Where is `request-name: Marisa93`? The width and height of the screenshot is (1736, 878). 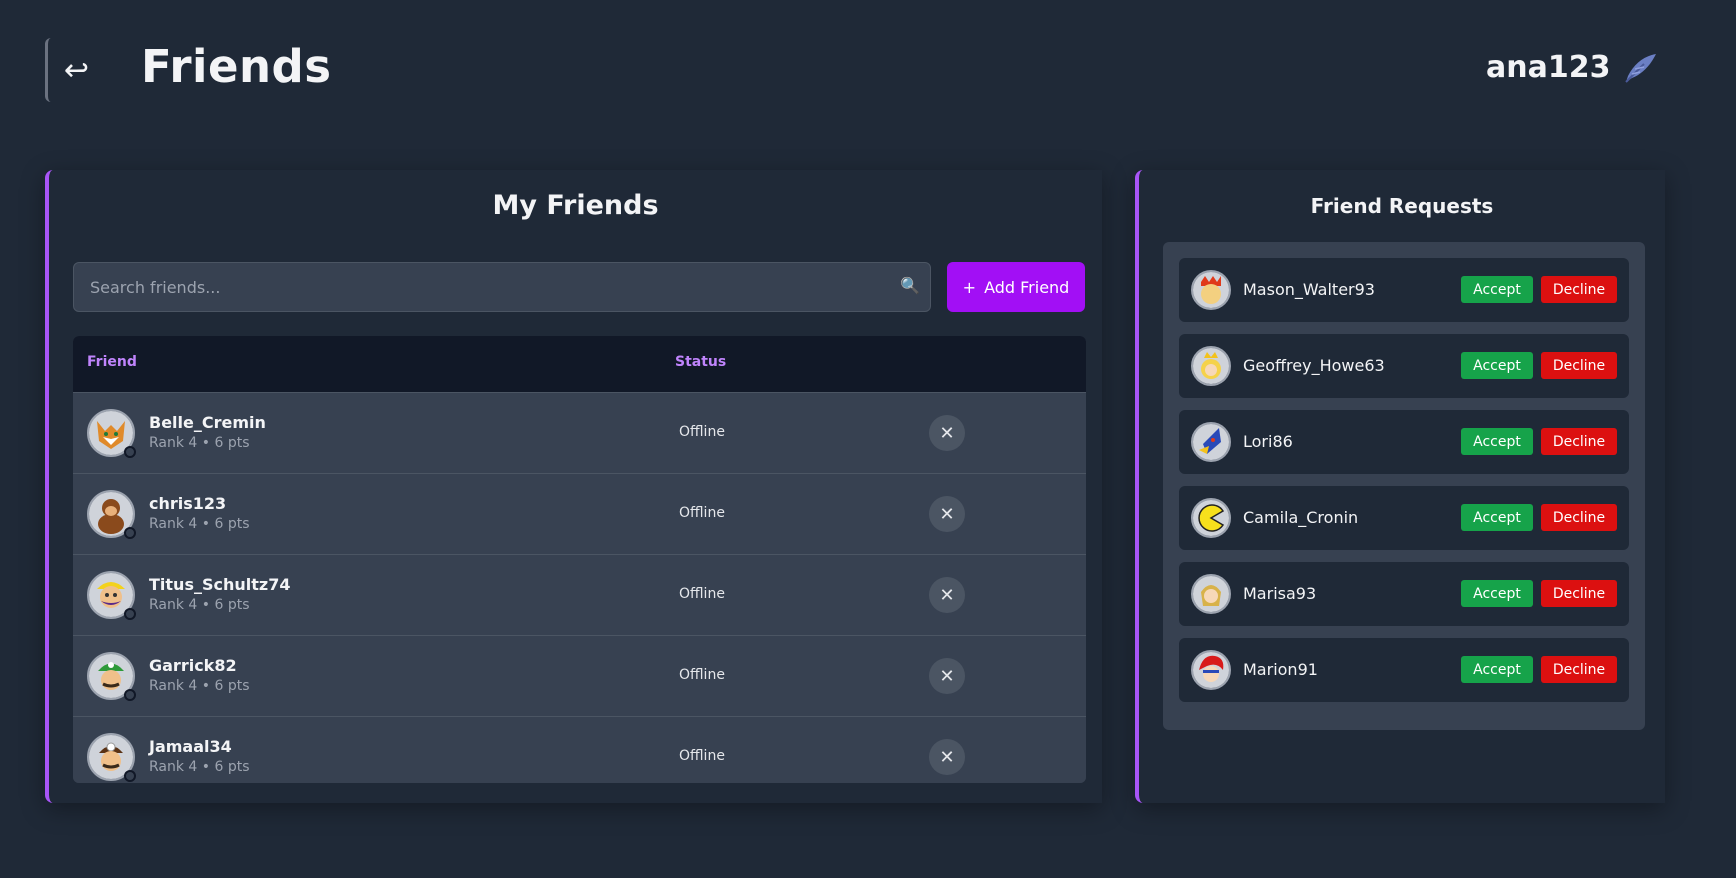 request-name: Marisa93 is located at coordinates (1280, 593).